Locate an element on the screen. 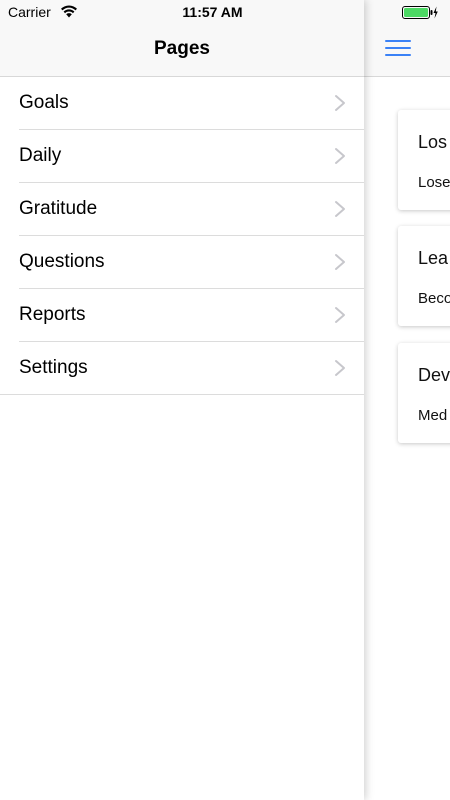 This screenshot has width=450, height=800. page-item-goals: Goals is located at coordinates (182, 103).